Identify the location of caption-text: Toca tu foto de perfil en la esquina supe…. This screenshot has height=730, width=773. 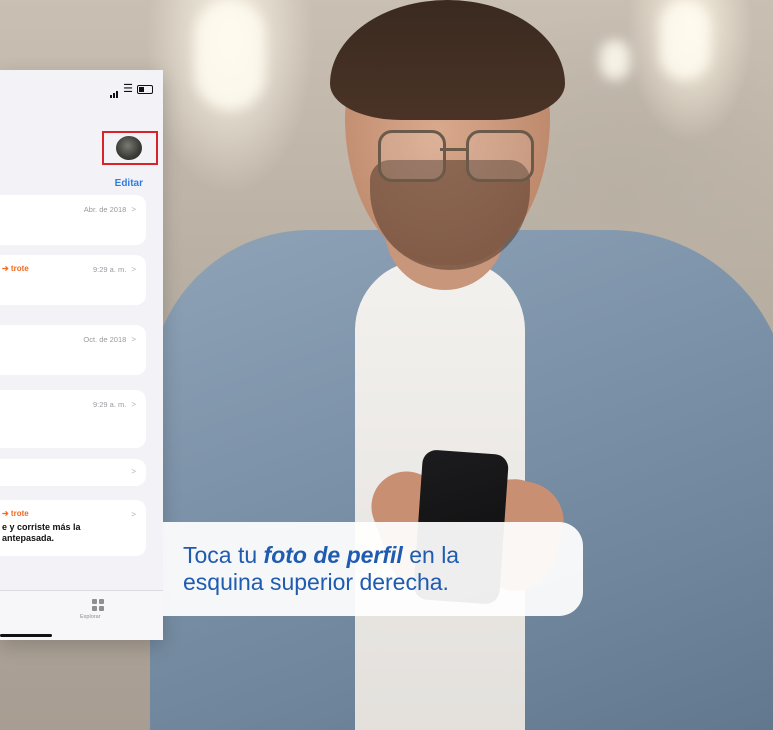
(383, 569).